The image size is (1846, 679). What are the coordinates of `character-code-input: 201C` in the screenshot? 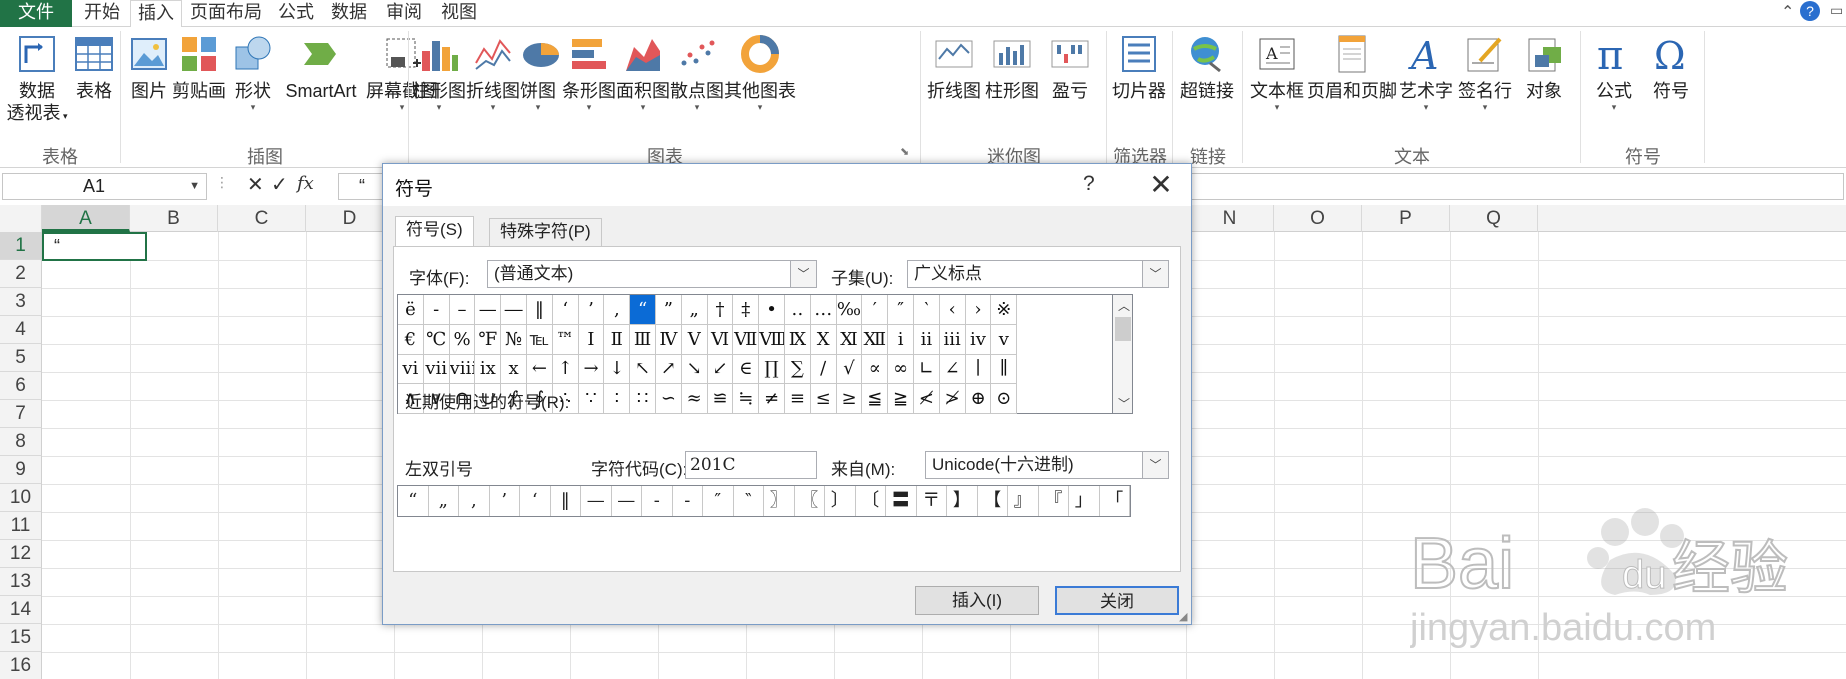 It's located at (751, 465).